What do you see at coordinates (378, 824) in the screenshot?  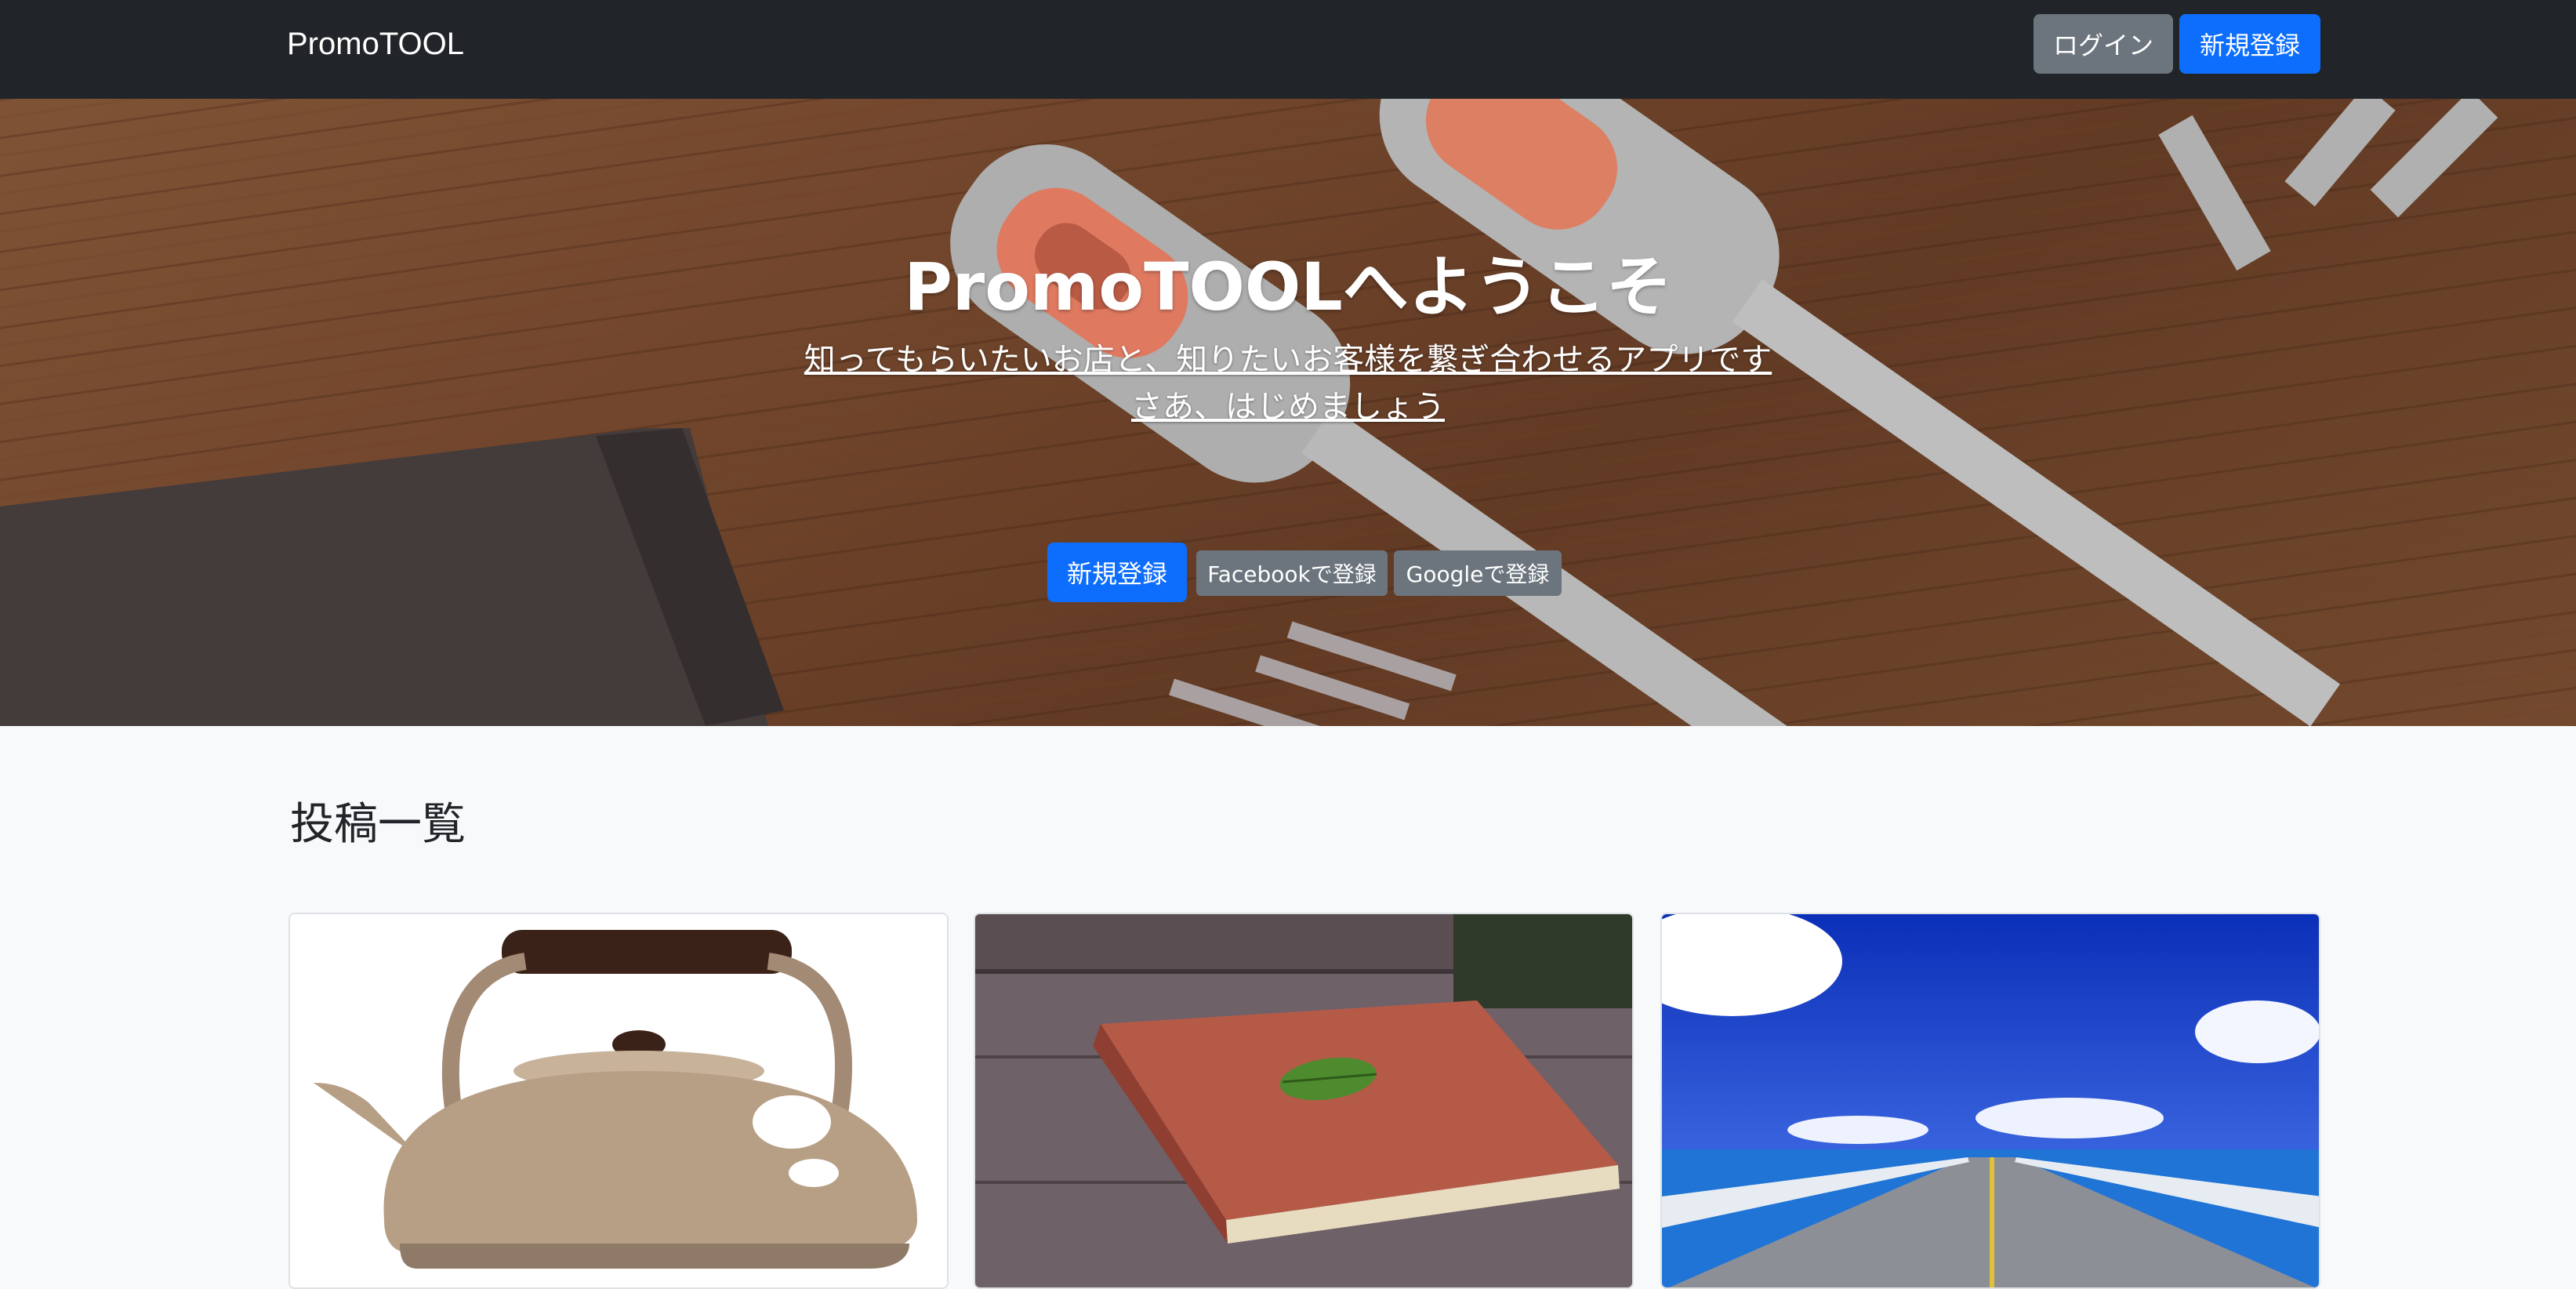 I see `posts-heading: 投稿一覧` at bounding box center [378, 824].